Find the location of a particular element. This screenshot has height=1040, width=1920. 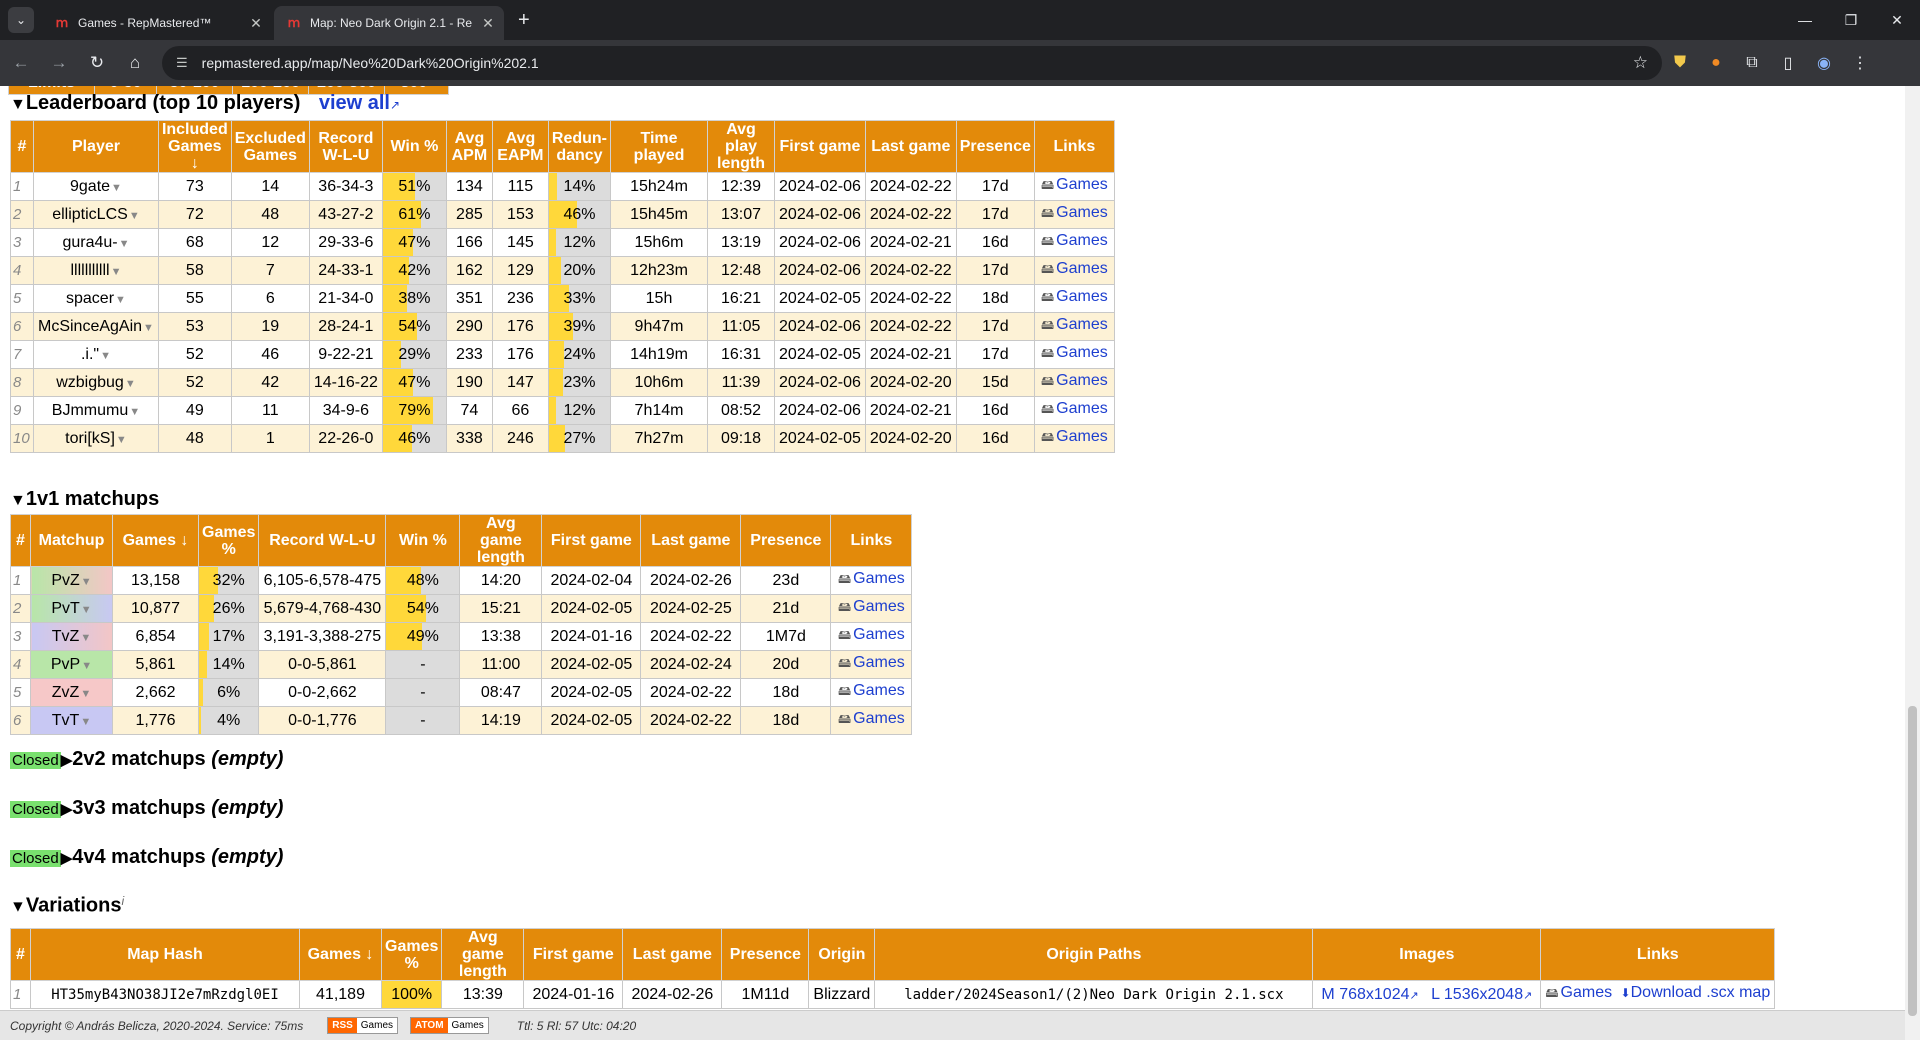

collapsed-triangle-icon: ▶ is located at coordinates (67, 809).